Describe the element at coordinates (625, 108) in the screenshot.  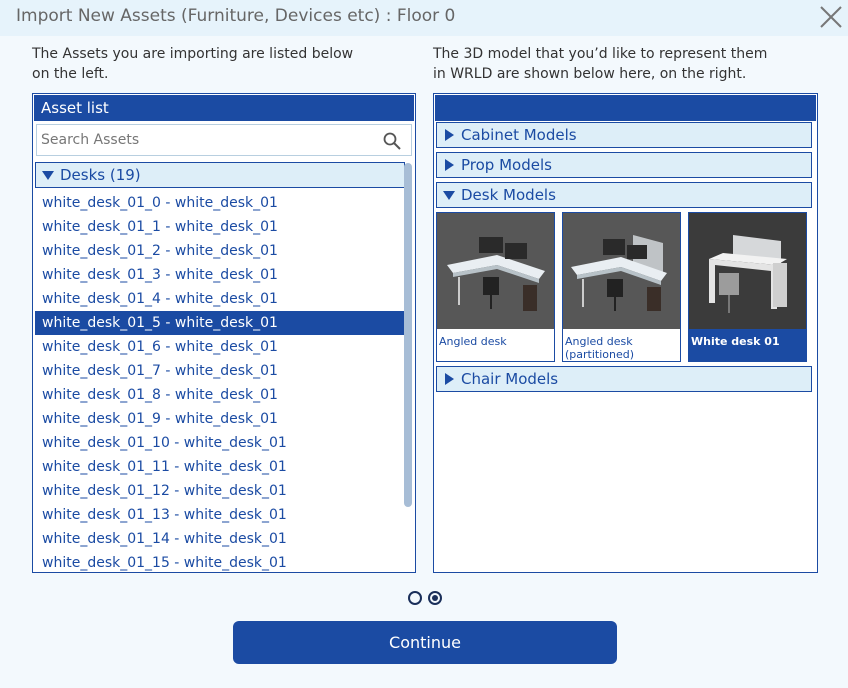
I see `model-panel-header` at that location.